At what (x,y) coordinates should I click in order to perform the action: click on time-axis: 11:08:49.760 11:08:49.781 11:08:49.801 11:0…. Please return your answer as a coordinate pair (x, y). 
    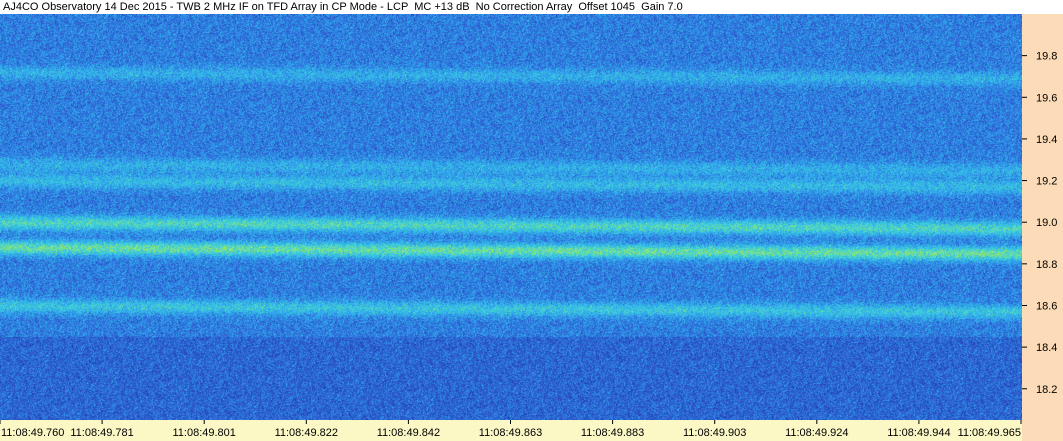
    Looking at the image, I should click on (511, 430).